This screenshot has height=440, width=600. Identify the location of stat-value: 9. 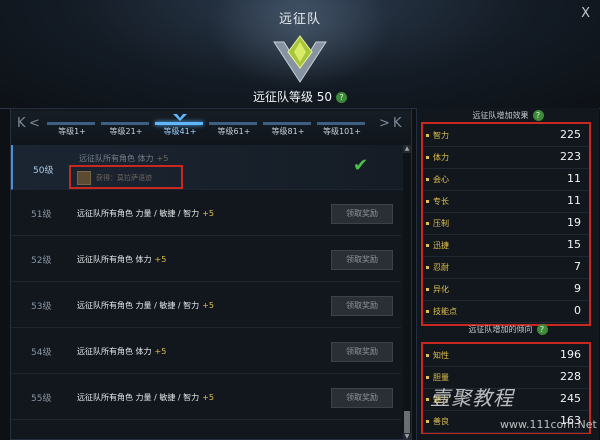
(577, 288).